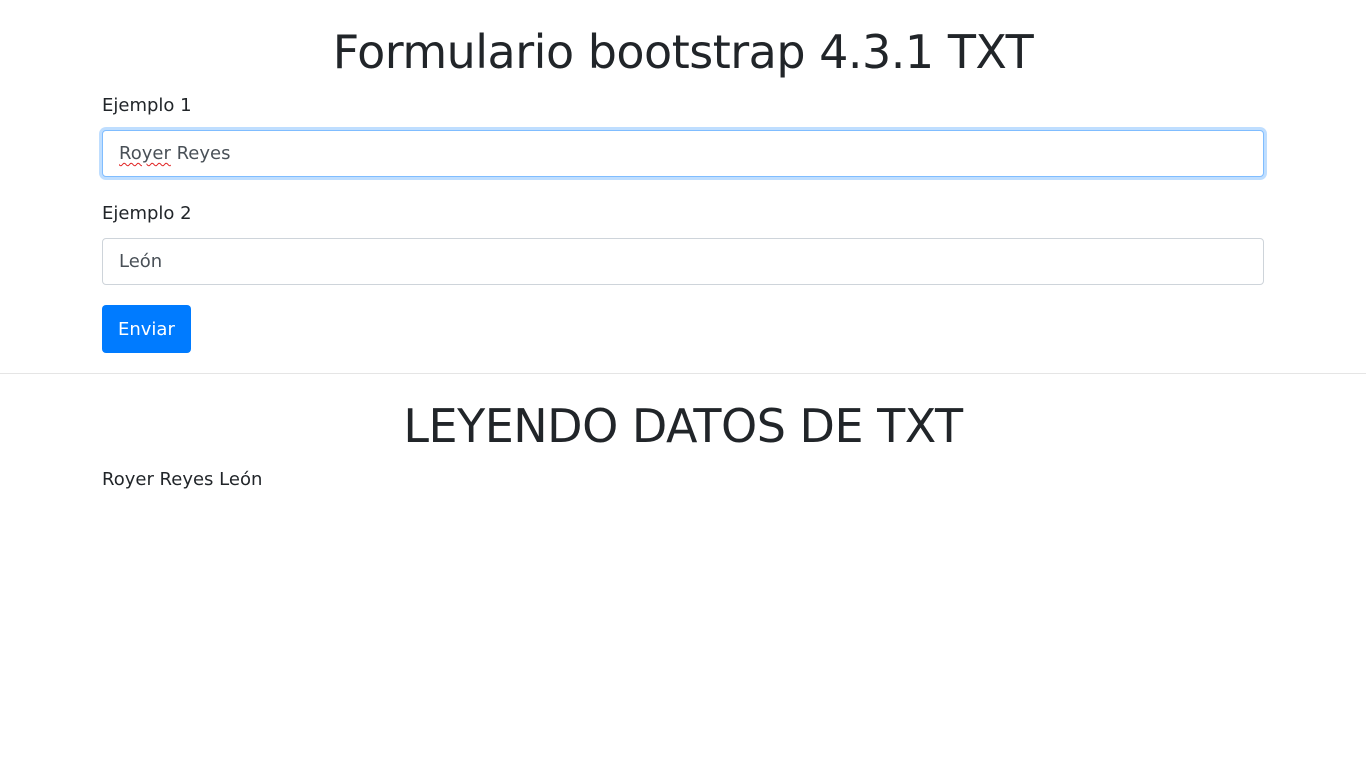 The width and height of the screenshot is (1366, 768). What do you see at coordinates (200, 153) in the screenshot?
I see `field1-value-rest: Reyes` at bounding box center [200, 153].